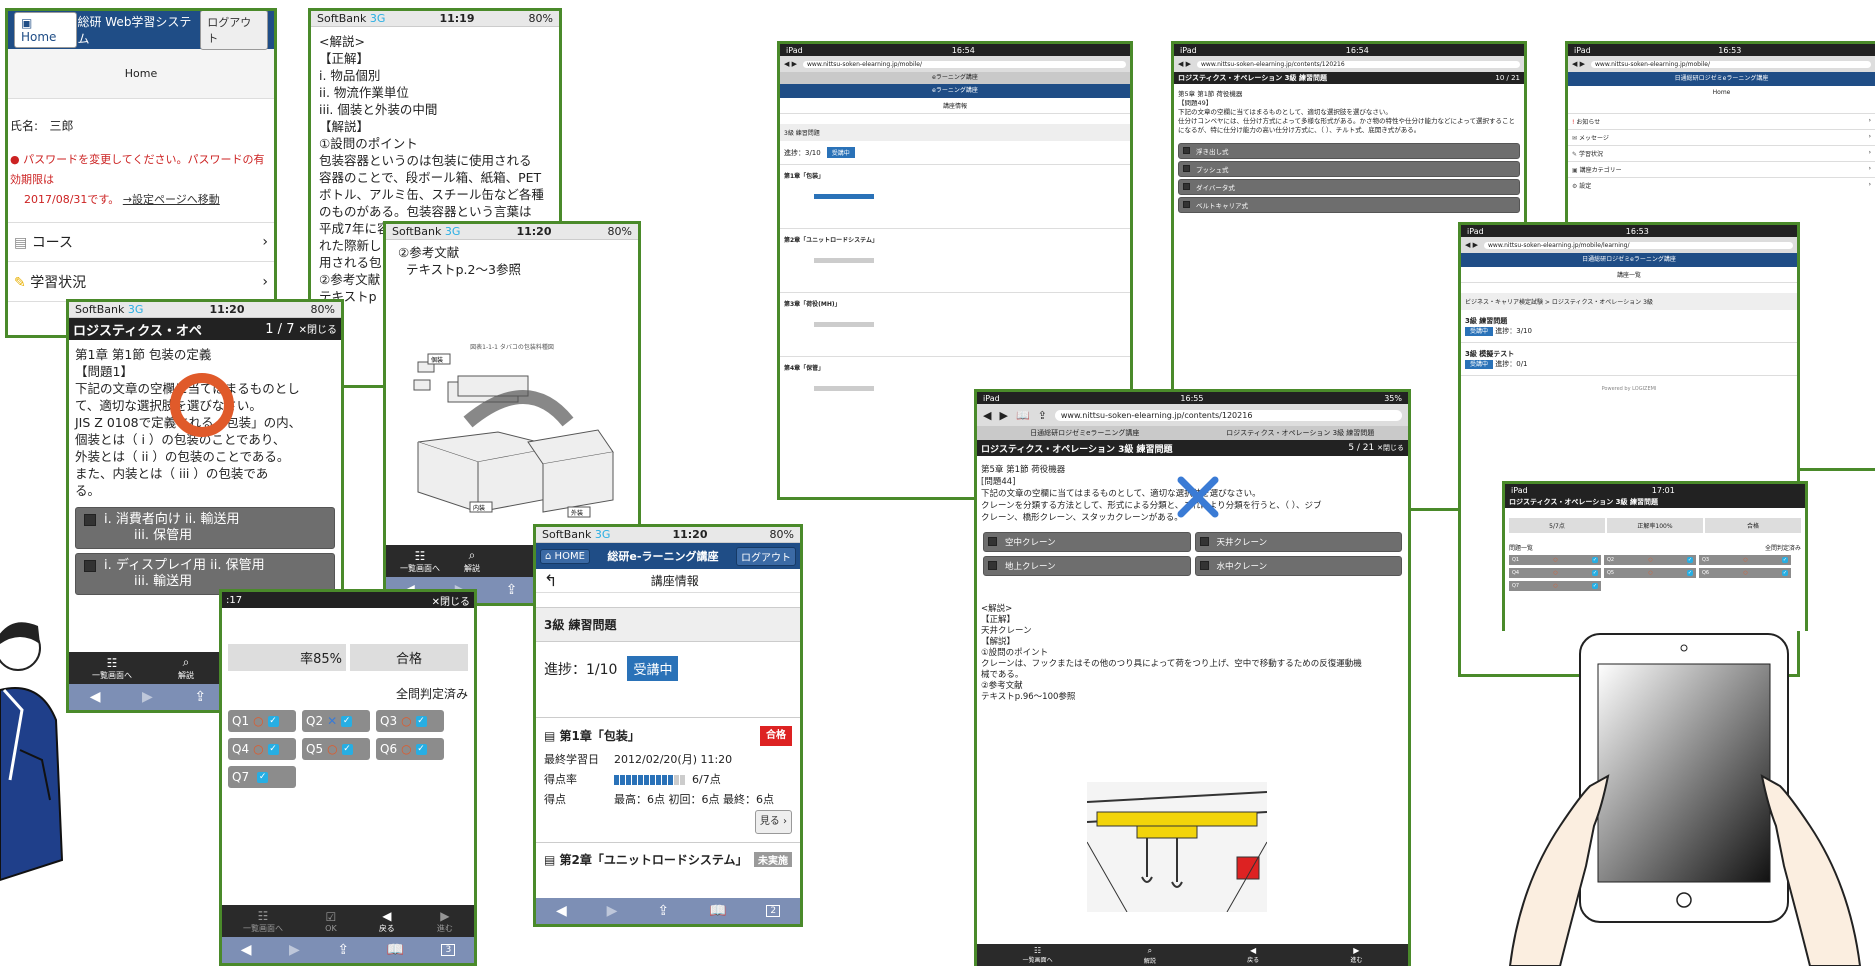  Describe the element at coordinates (141, 242) in the screenshot. I see `menu-course: ▤ コース ›` at that location.